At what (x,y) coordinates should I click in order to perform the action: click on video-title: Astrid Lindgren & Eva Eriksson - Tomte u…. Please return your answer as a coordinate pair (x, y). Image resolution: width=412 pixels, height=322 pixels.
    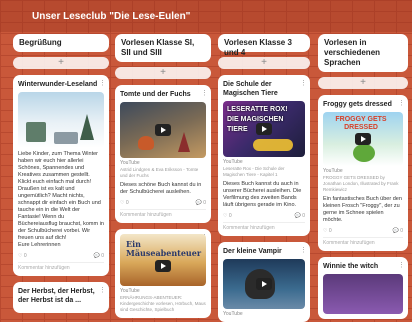
    Looking at the image, I should click on (159, 172).